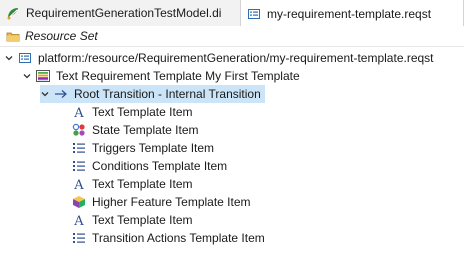 The width and height of the screenshot is (464, 277). I want to click on template-icon, so click(43, 76).